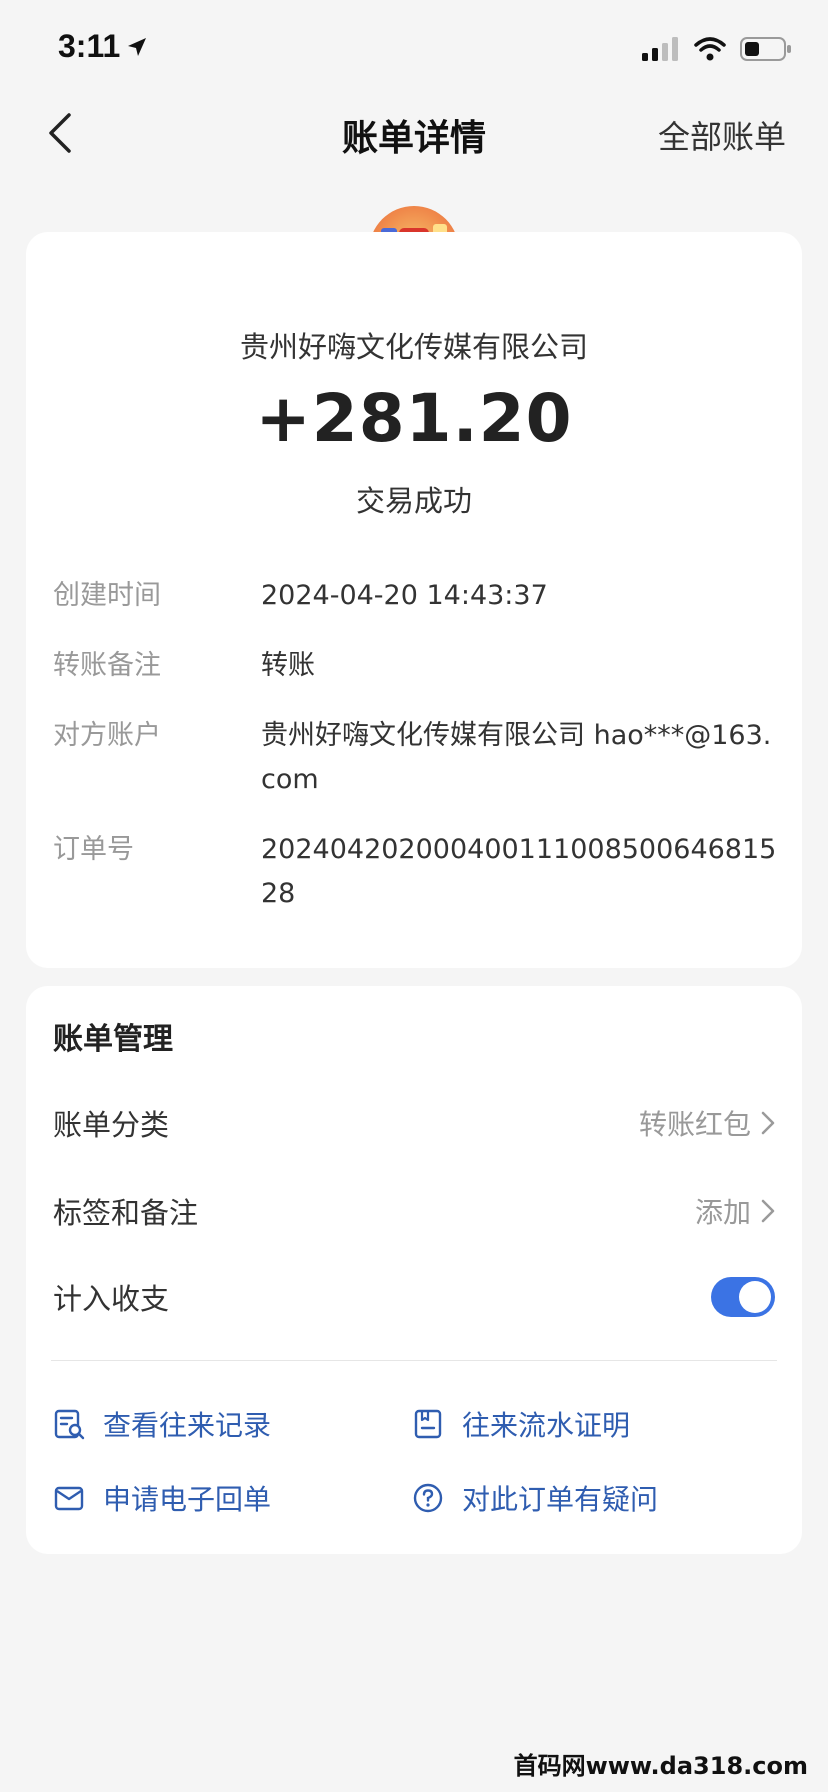 This screenshot has width=828, height=1792. I want to click on status-icons, so click(717, 49).